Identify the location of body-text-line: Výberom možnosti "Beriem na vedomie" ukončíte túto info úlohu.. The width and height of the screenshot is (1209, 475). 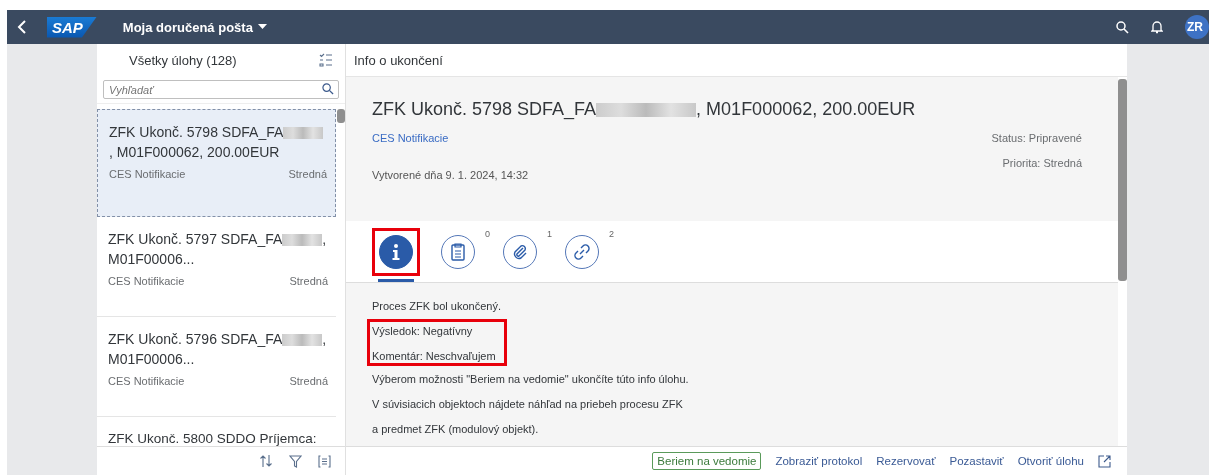
(531, 379).